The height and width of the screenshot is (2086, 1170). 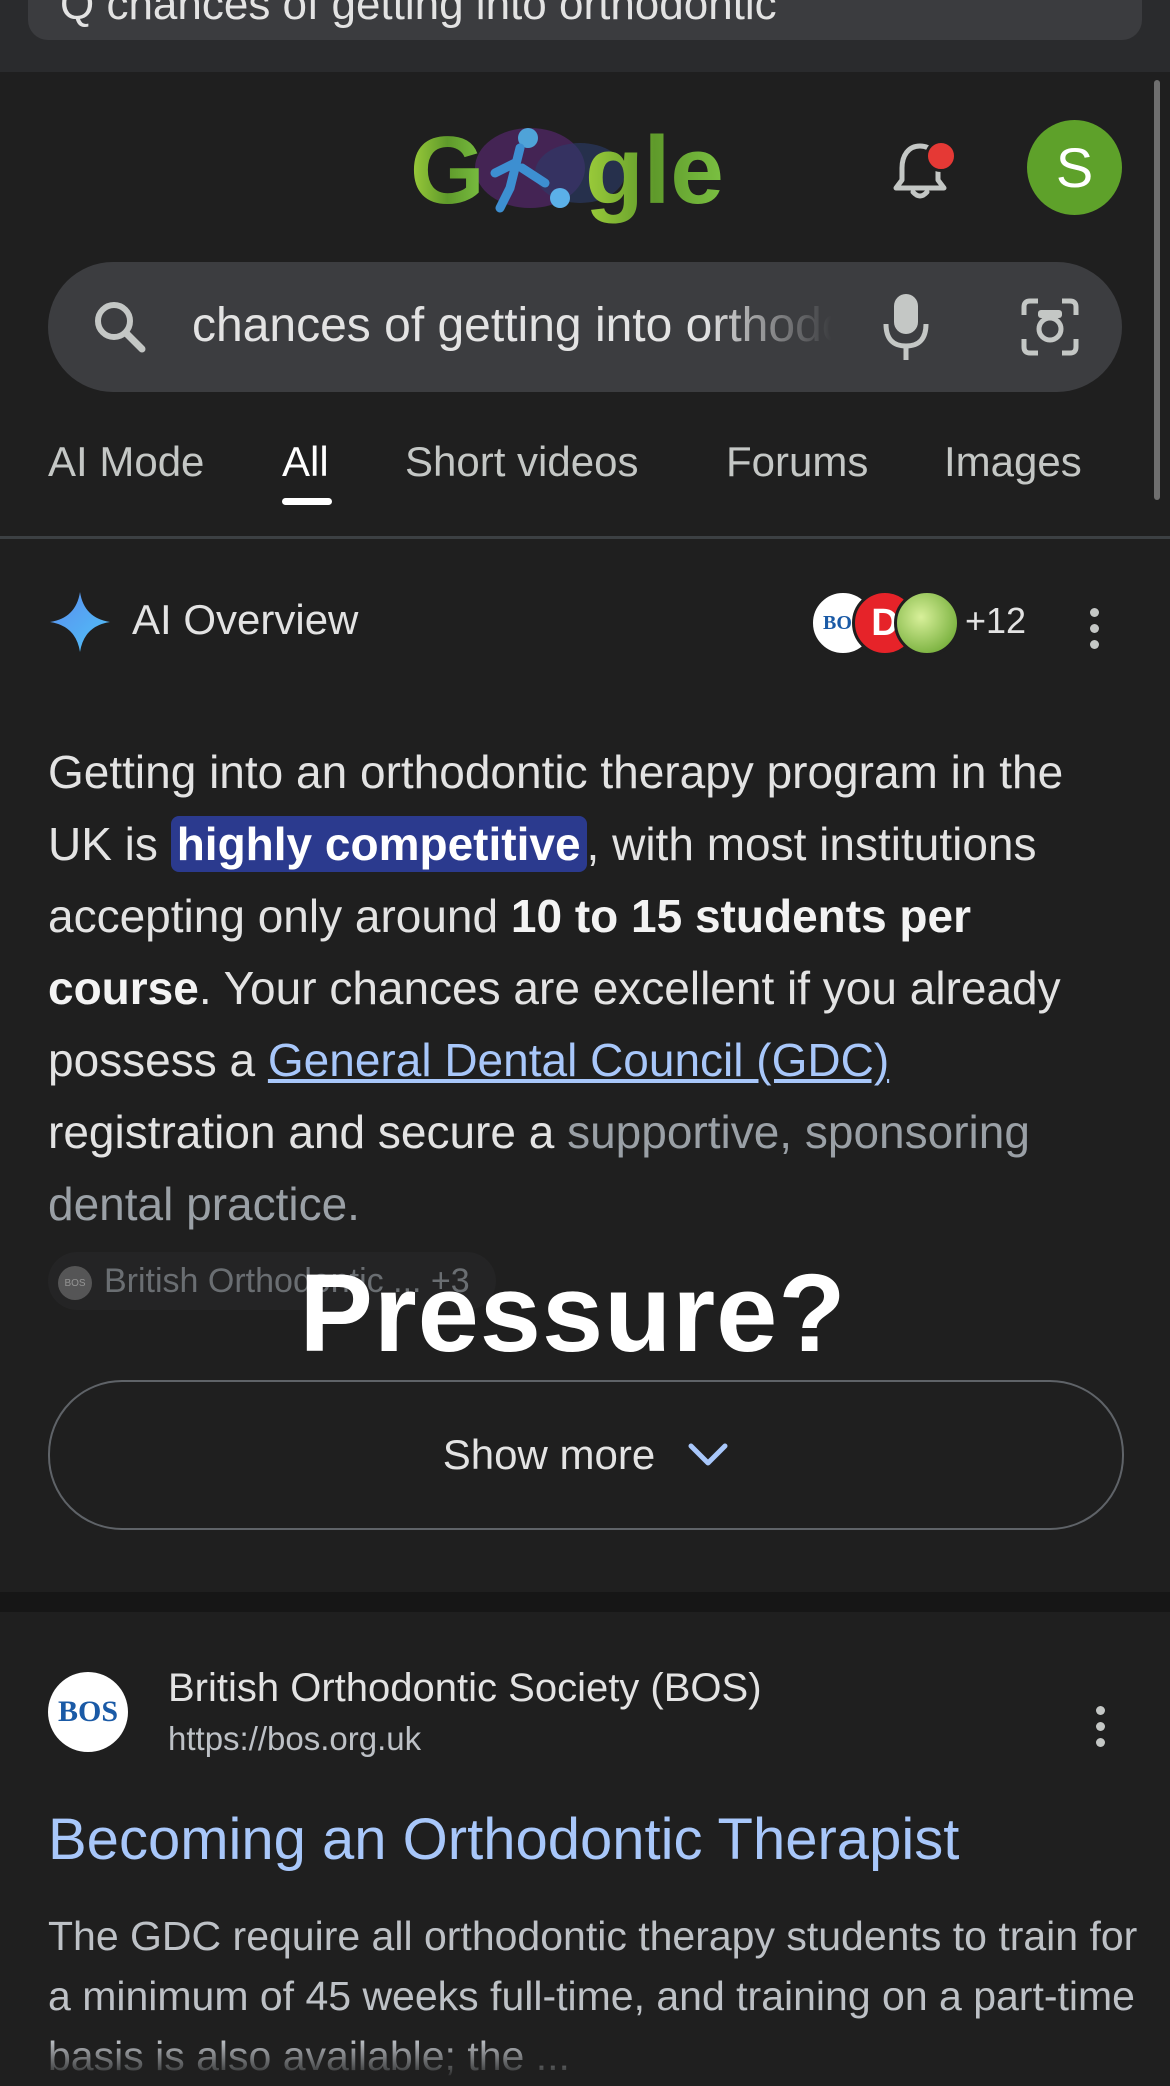 I want to click on microphone-icon, so click(x=906, y=327).